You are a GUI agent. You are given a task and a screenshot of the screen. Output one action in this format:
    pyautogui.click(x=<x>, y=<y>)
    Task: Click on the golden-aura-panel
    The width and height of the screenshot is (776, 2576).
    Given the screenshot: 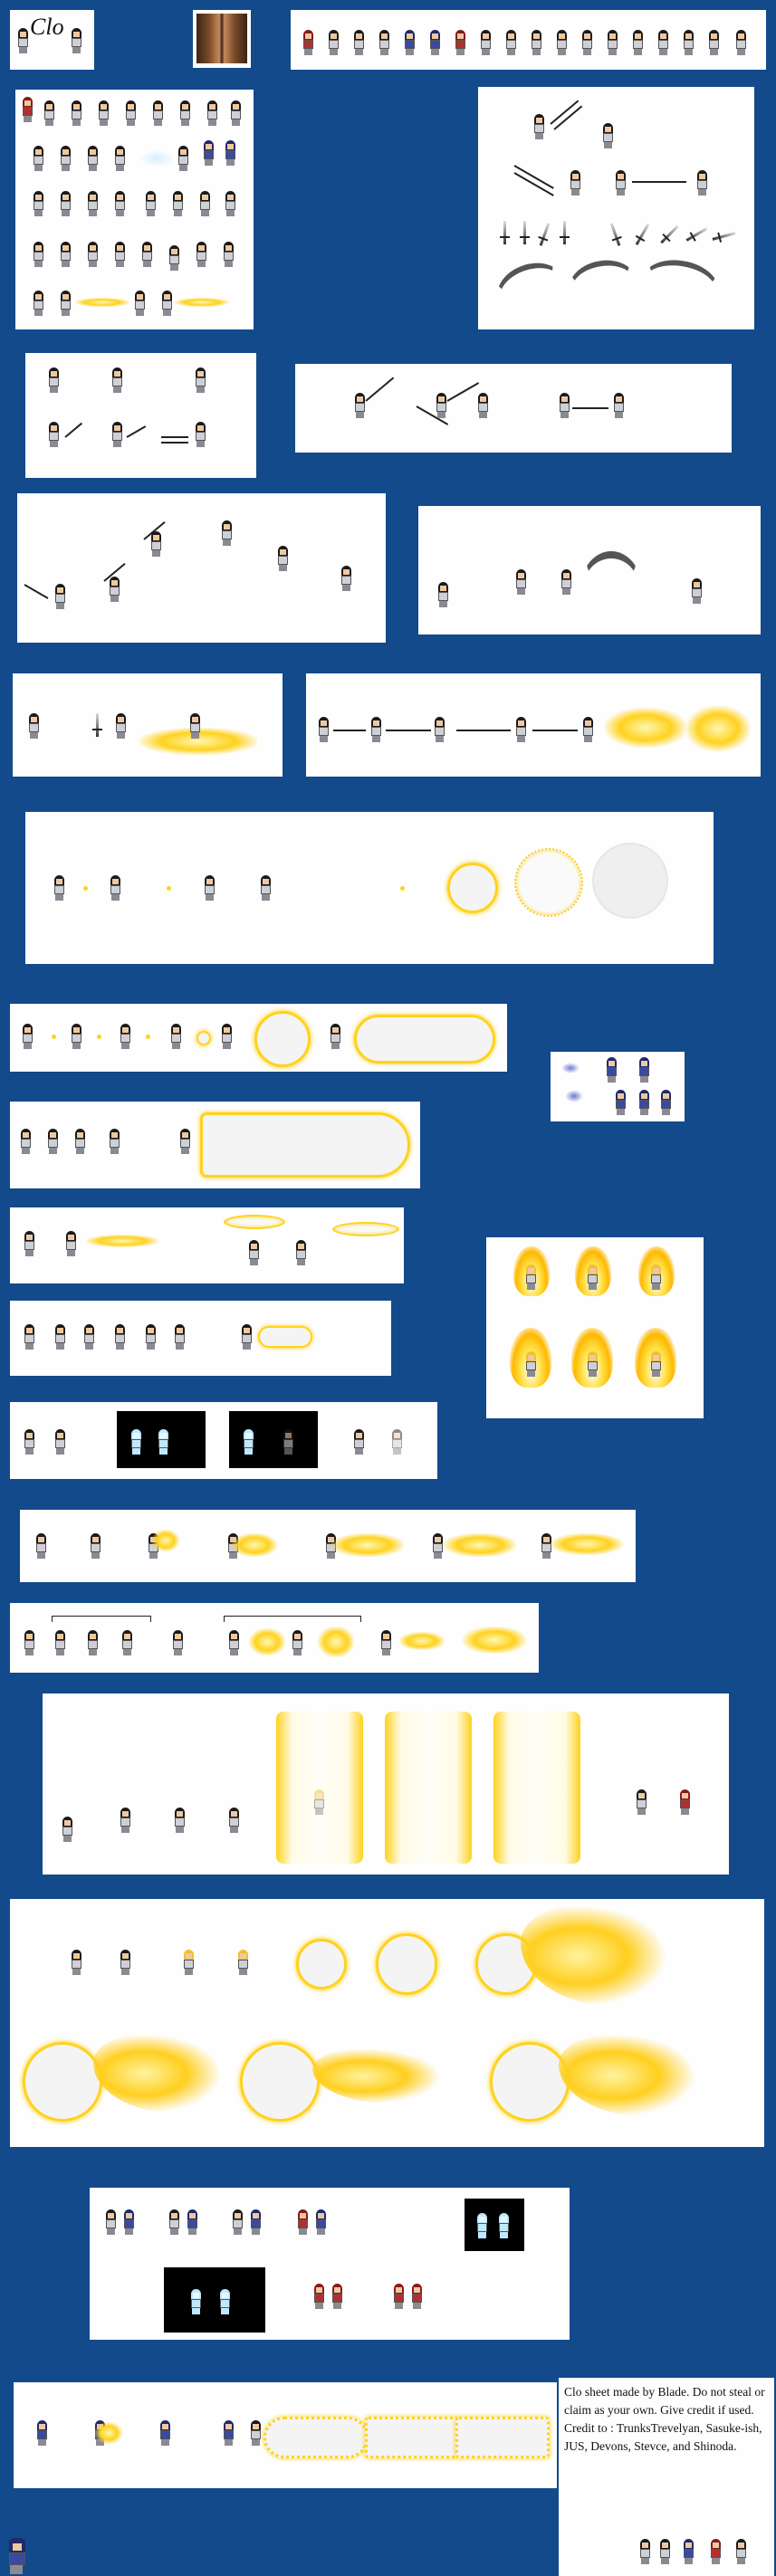 What is the action you would take?
    pyautogui.click(x=595, y=1327)
    